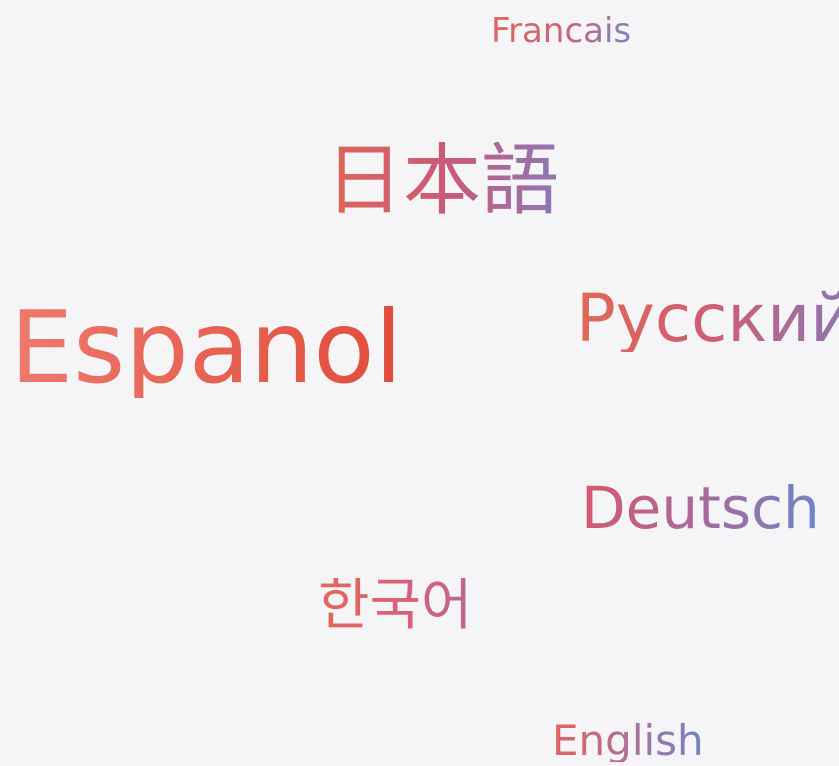  What do you see at coordinates (628, 740) in the screenshot?
I see `language-word-english: English` at bounding box center [628, 740].